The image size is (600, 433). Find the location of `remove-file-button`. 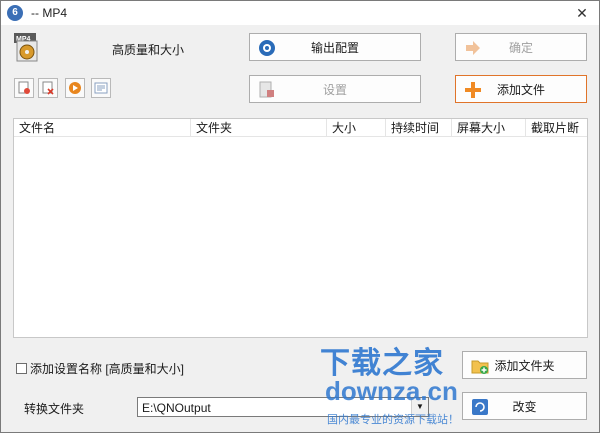

remove-file-button is located at coordinates (48, 88).